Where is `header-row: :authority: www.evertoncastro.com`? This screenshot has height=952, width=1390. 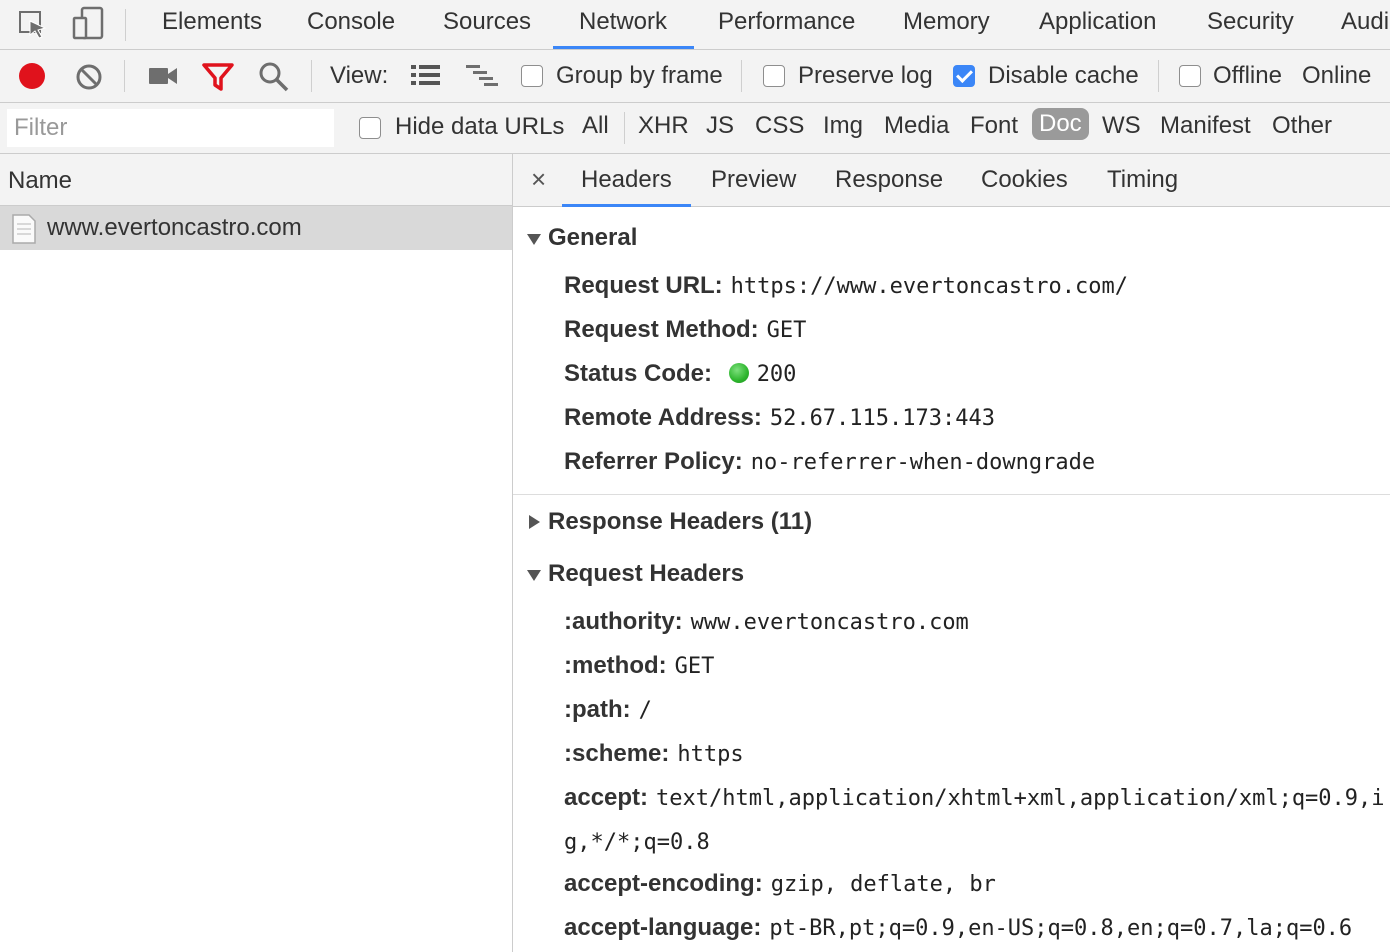
header-row: :authority: www.evertoncastro.com is located at coordinates (766, 621).